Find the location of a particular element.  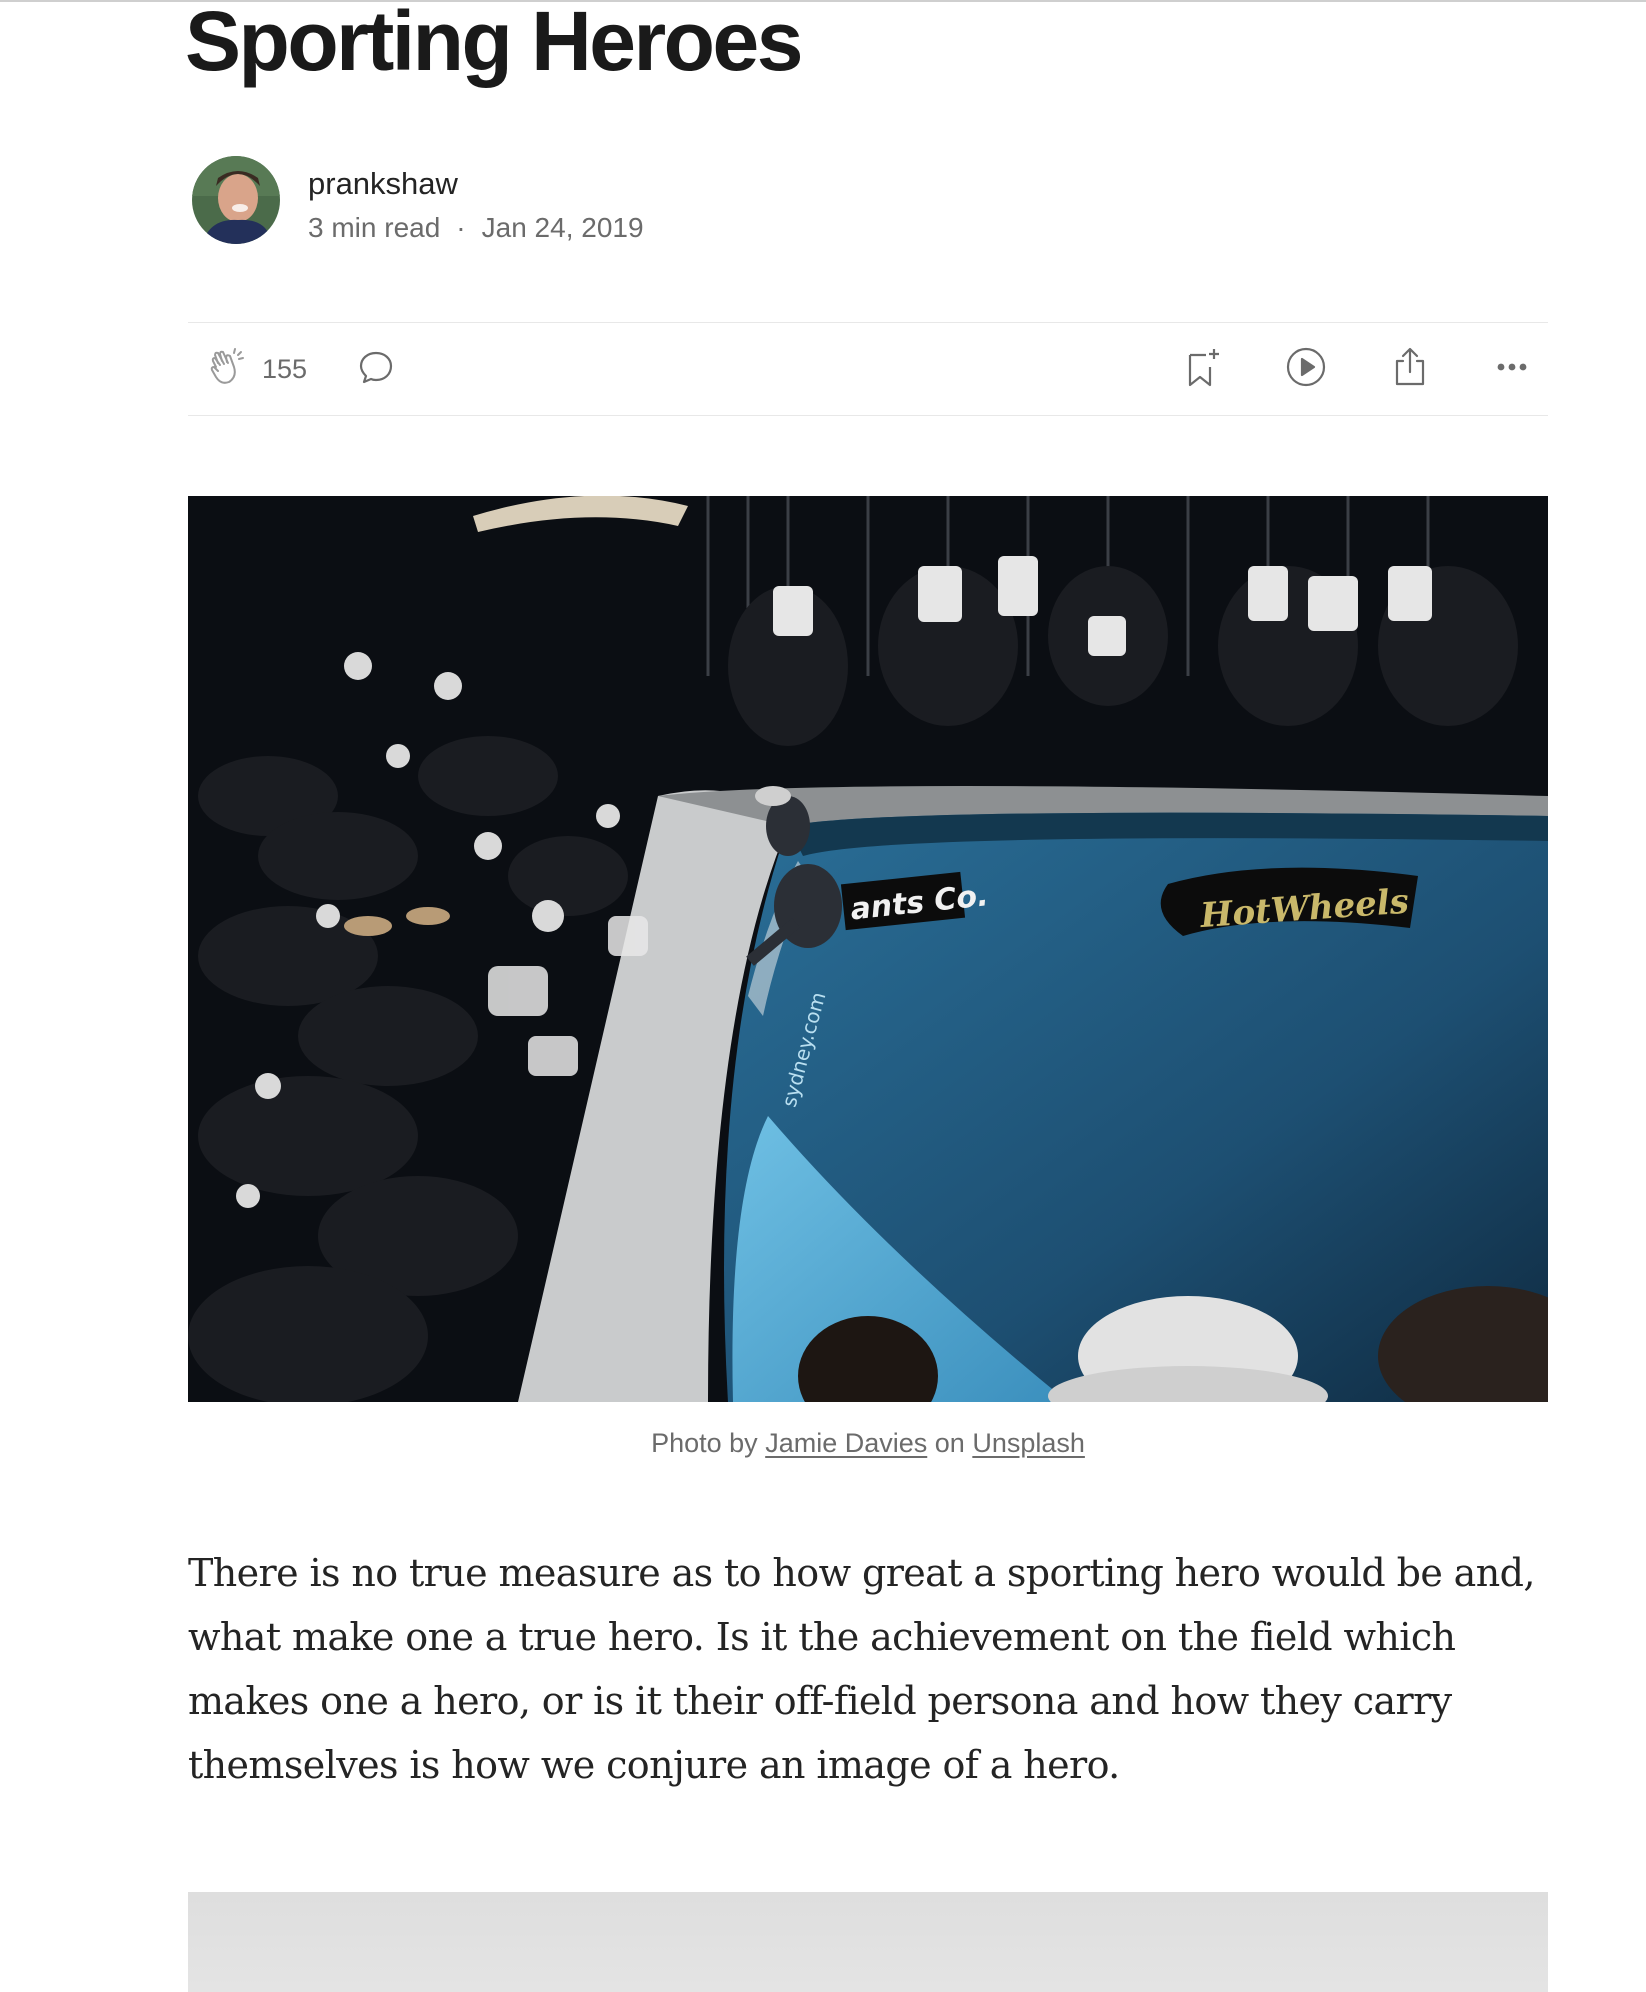

comment-button is located at coordinates (376, 369).